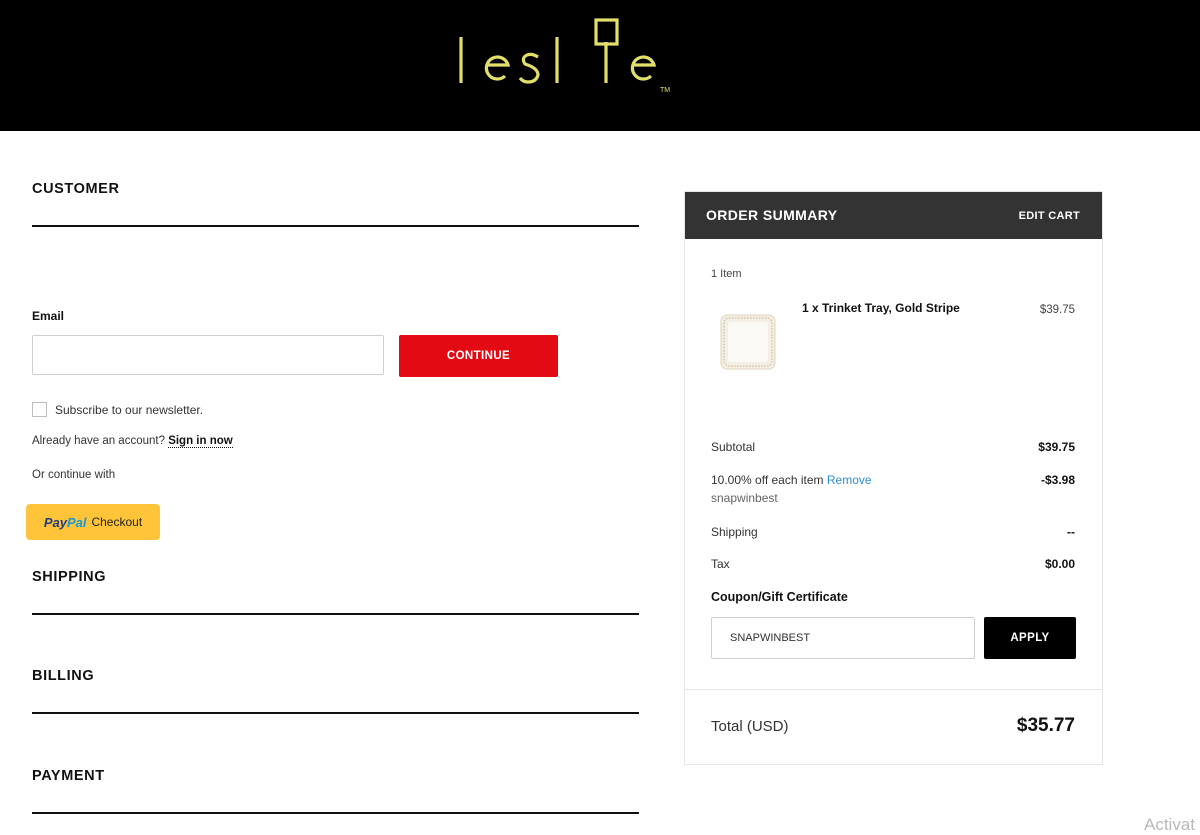 This screenshot has width=1200, height=835. Describe the element at coordinates (117, 522) in the screenshot. I see `paypal-checkout-label: Checkout` at that location.